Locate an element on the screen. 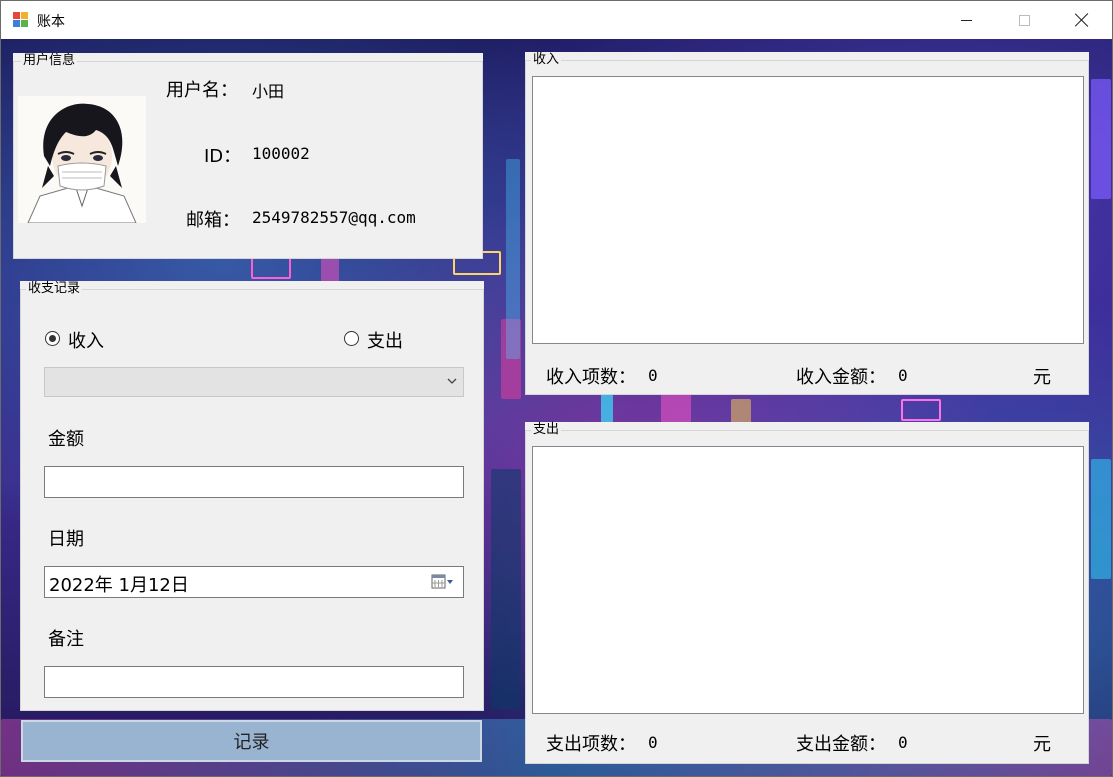 The height and width of the screenshot is (777, 1113). app-icon is located at coordinates (21, 20).